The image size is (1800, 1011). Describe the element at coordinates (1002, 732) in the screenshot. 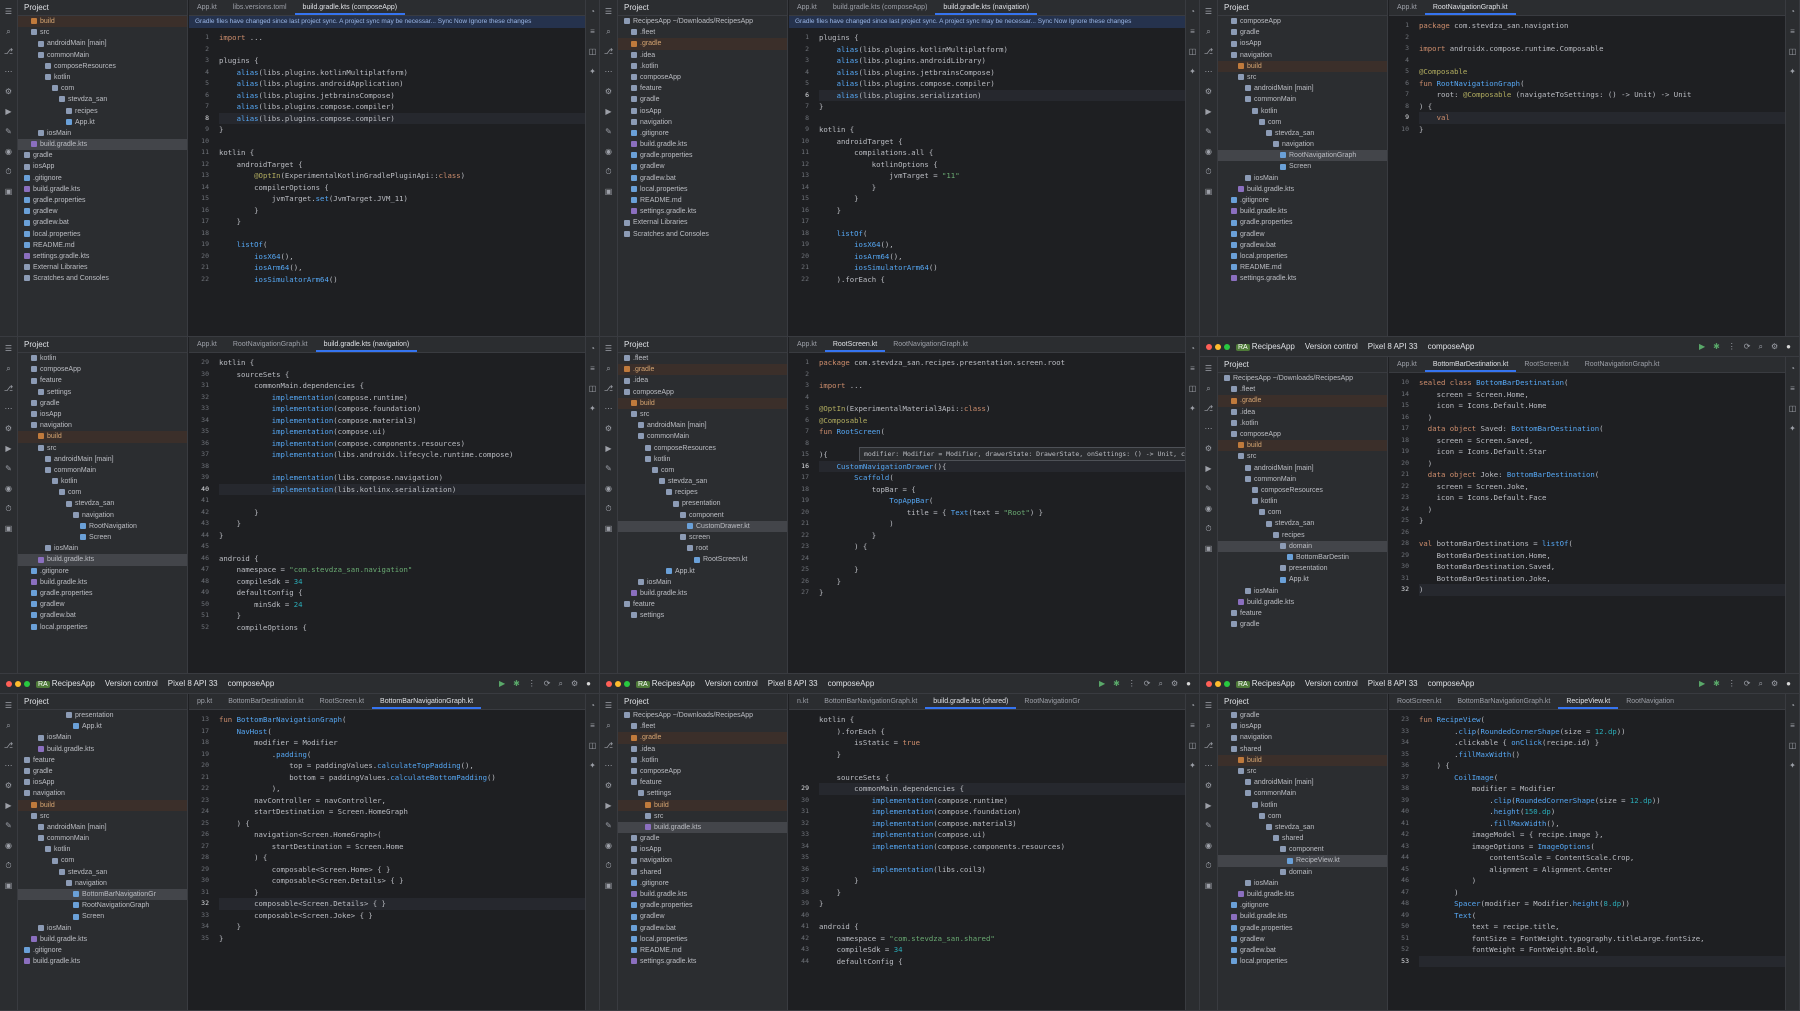

I see `code-line: ).forEach {` at that location.